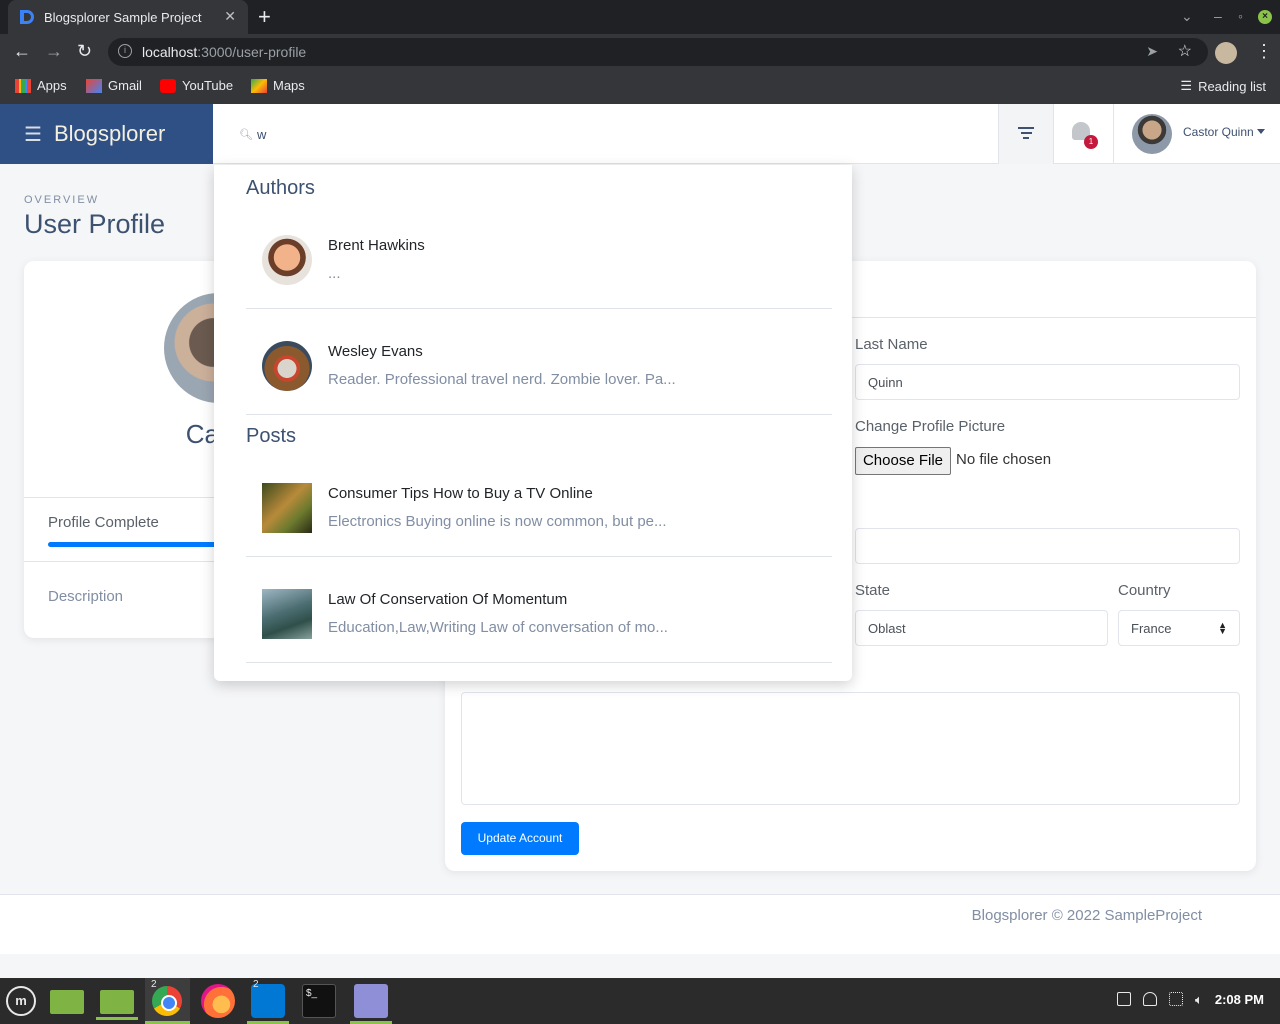 The width and height of the screenshot is (1280, 1024). What do you see at coordinates (1176, 999) in the screenshot?
I see `network-icon` at bounding box center [1176, 999].